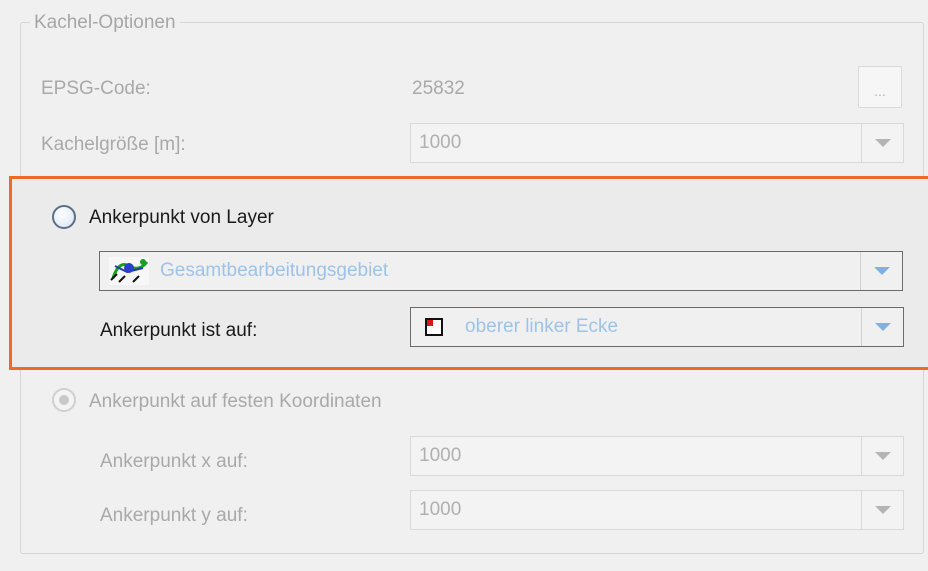 This screenshot has width=928, height=571. Describe the element at coordinates (657, 143) in the screenshot. I see `tile-size-dropdown: 1000` at that location.